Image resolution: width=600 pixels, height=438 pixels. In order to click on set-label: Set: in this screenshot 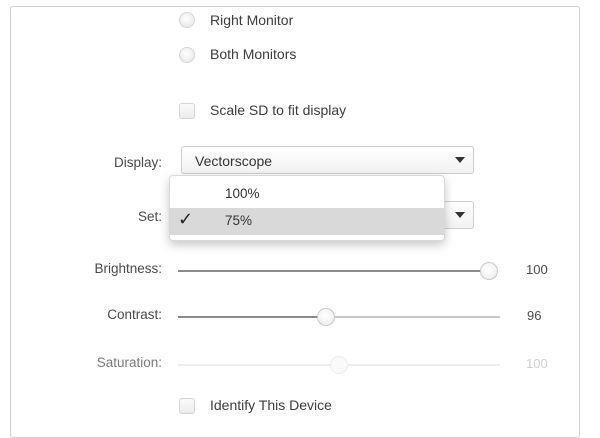, I will do `click(149, 216)`.